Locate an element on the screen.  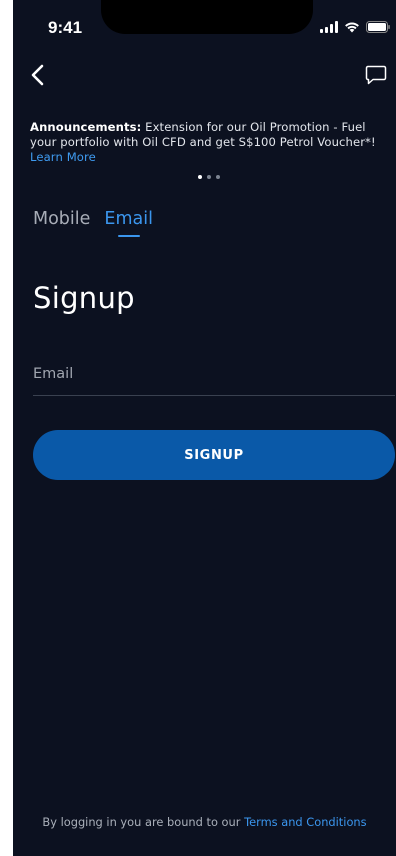
cellular-signal-icon is located at coordinates (329, 27).